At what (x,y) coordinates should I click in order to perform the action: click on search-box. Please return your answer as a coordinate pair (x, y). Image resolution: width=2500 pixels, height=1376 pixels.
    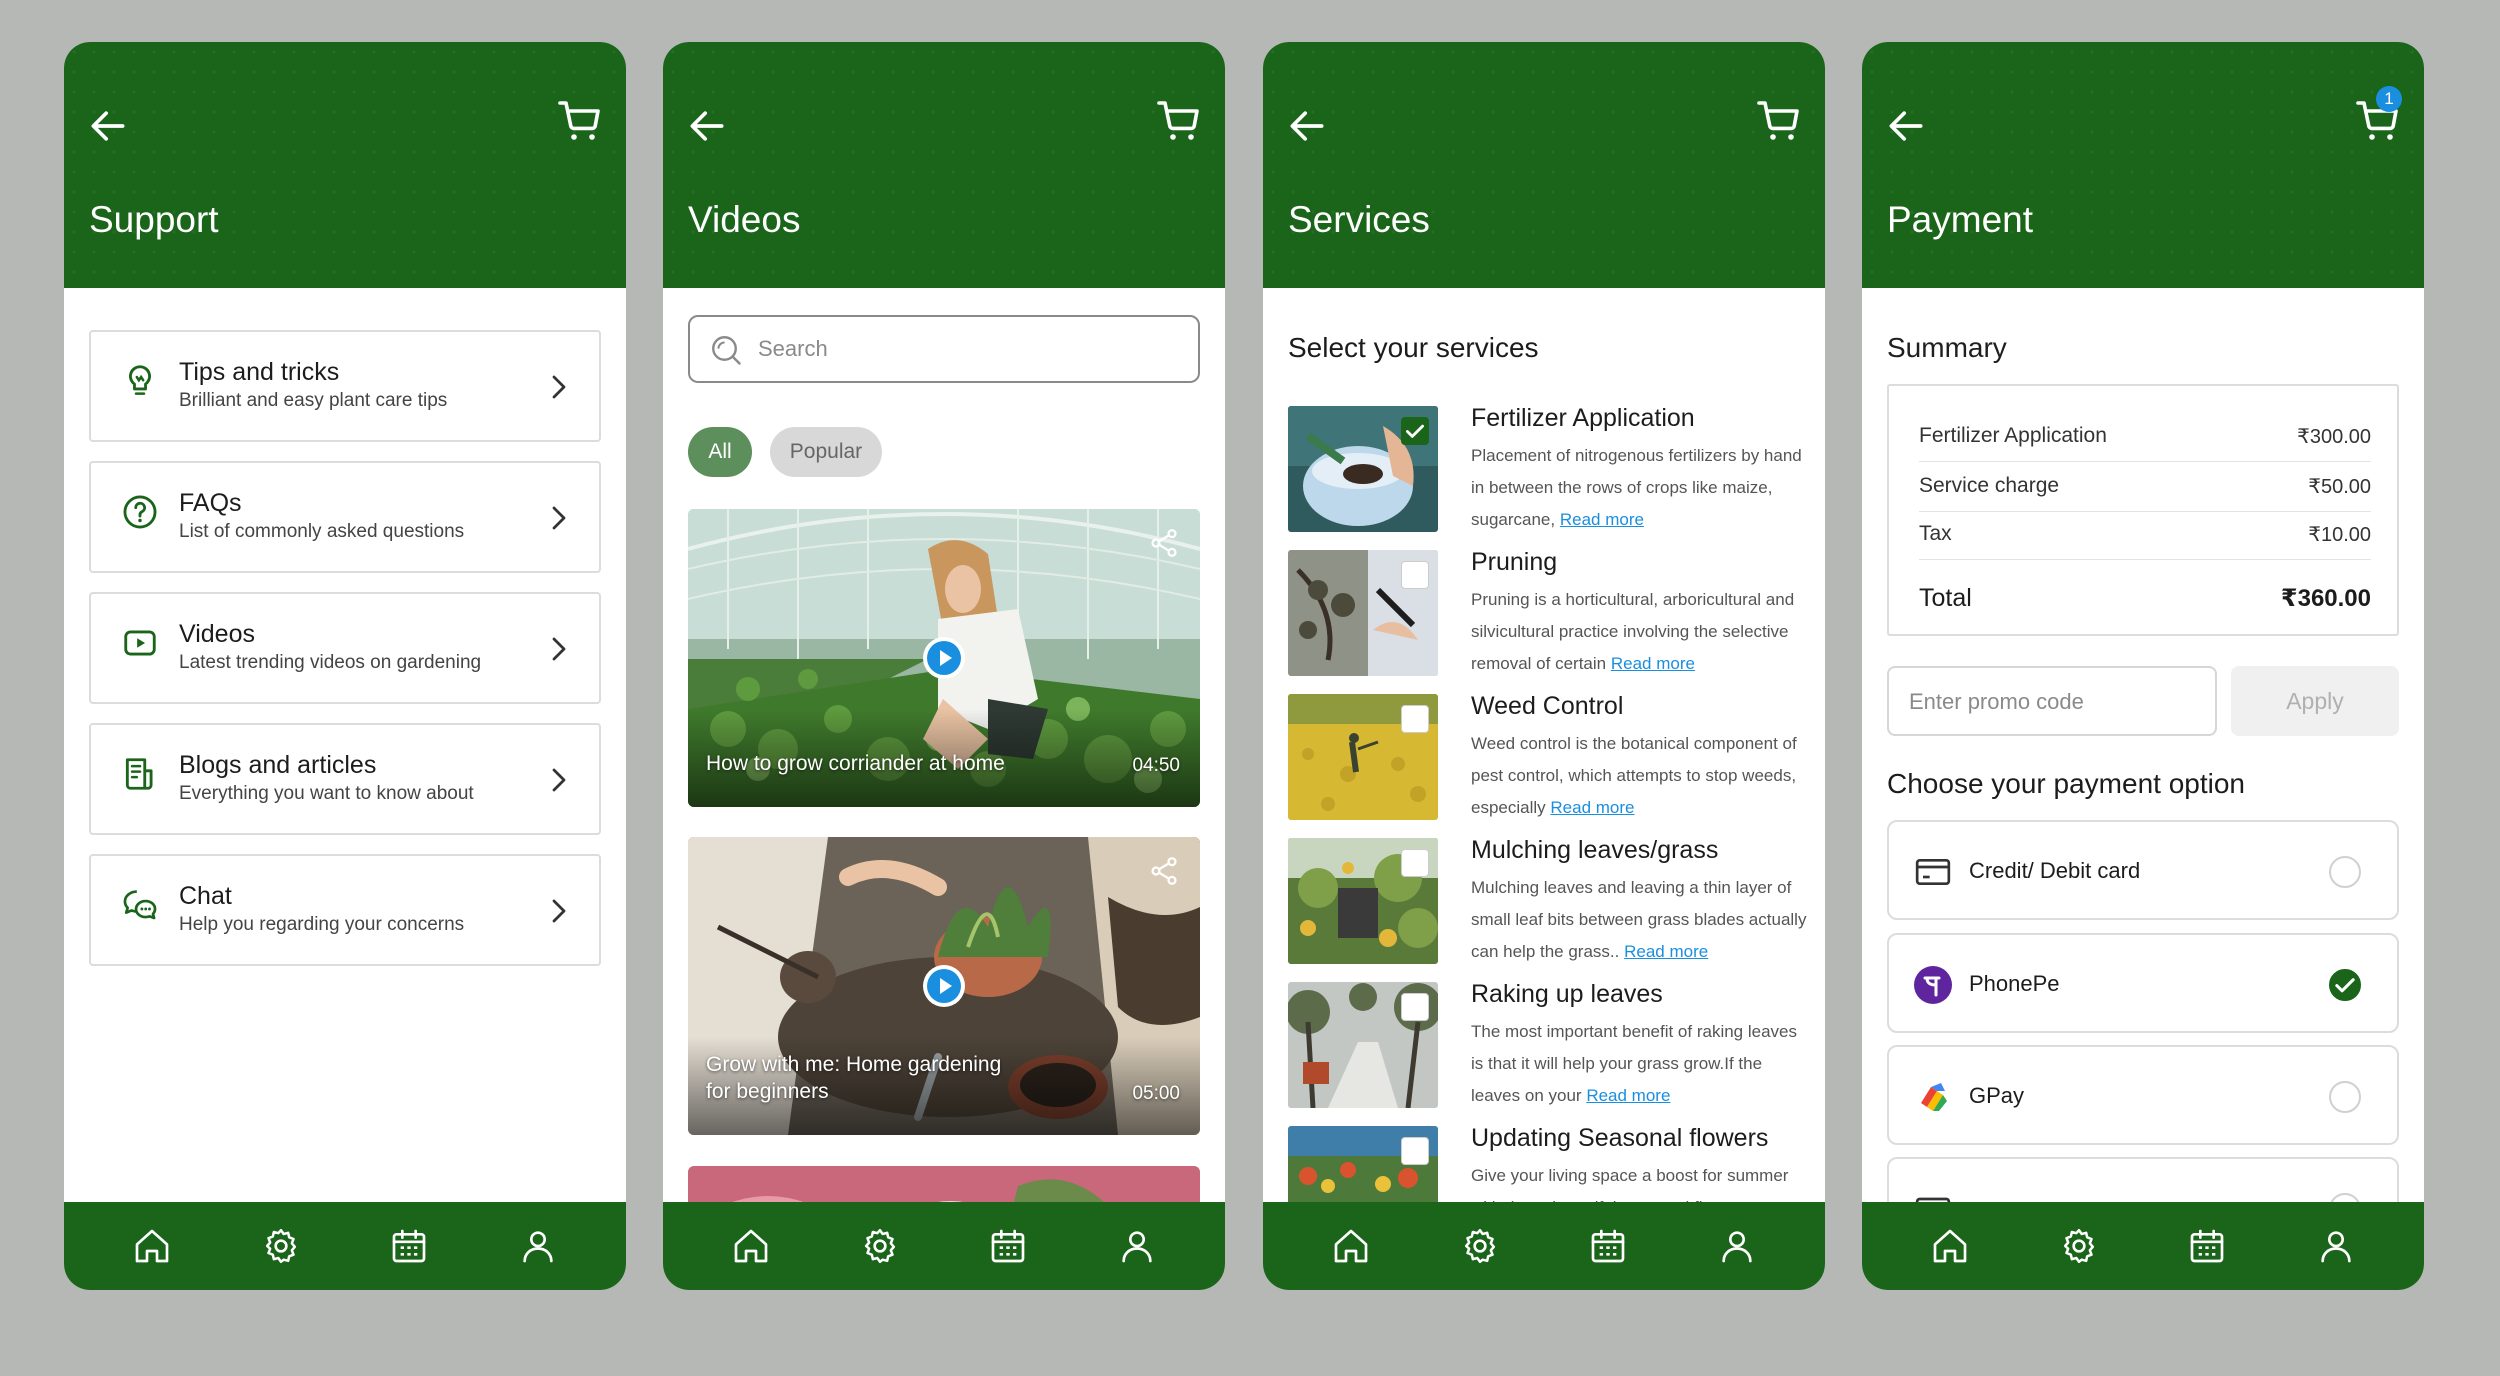
    Looking at the image, I should click on (944, 349).